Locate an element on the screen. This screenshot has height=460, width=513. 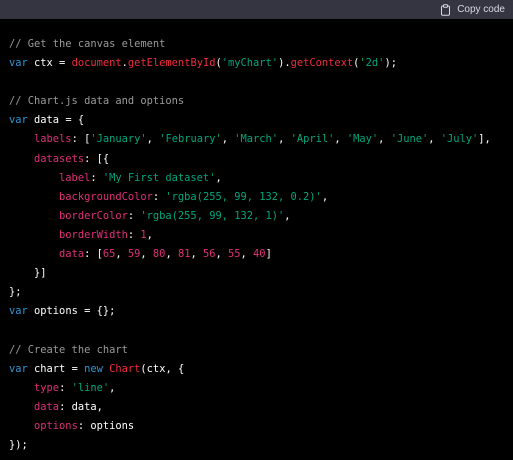
code-token-plain: : [{ is located at coordinates (97, 158).